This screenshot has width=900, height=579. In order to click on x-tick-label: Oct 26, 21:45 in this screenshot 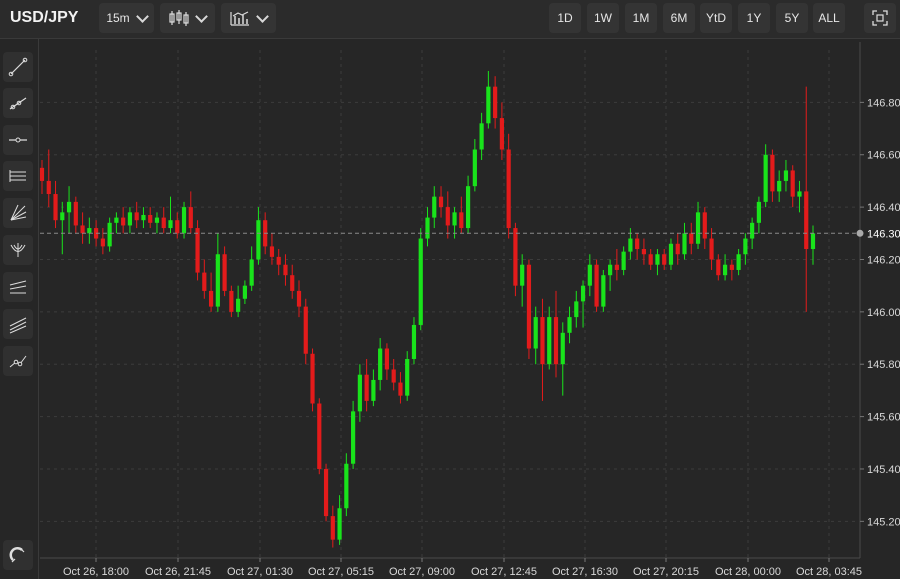, I will do `click(178, 572)`.